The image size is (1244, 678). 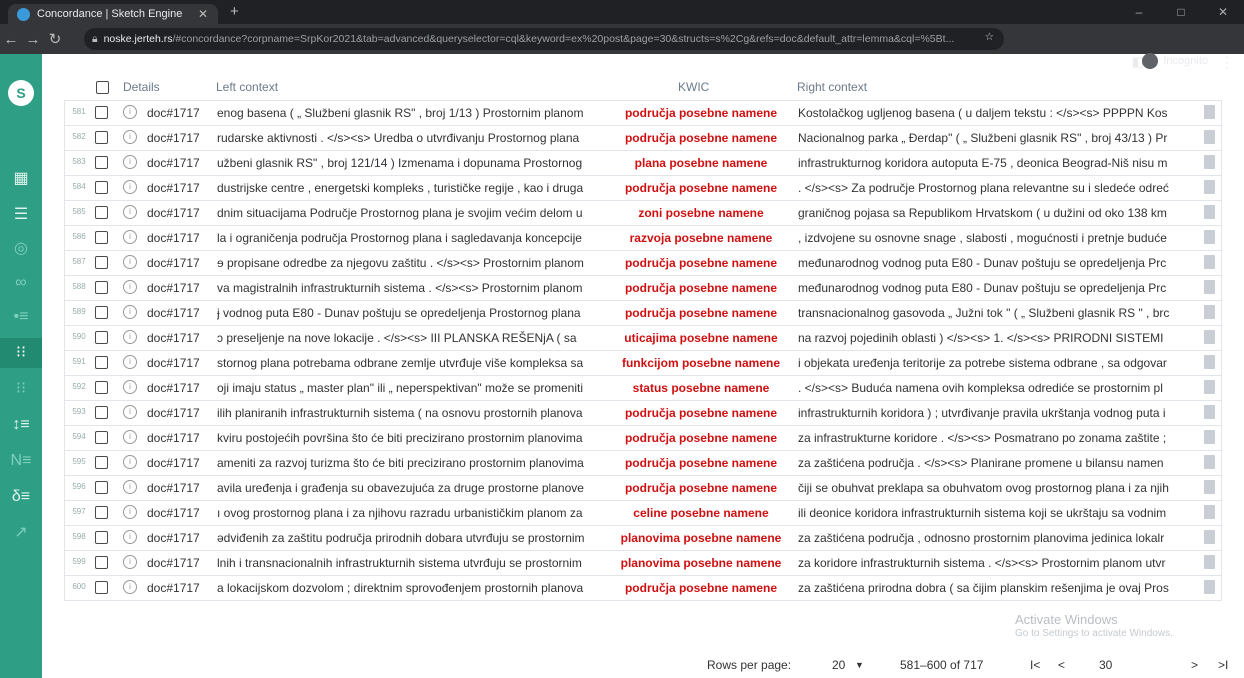 What do you see at coordinates (701, 513) in the screenshot?
I see `kwic-keyword: celine posebne namene` at bounding box center [701, 513].